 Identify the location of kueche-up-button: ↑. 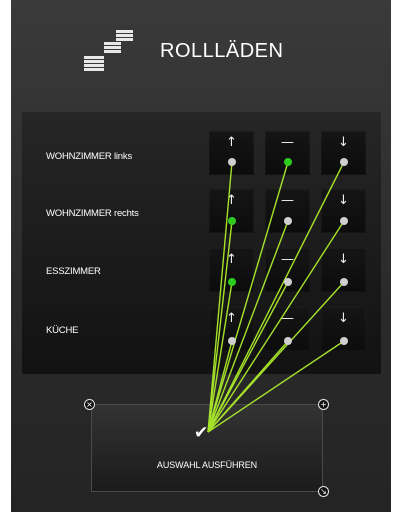
(231, 329).